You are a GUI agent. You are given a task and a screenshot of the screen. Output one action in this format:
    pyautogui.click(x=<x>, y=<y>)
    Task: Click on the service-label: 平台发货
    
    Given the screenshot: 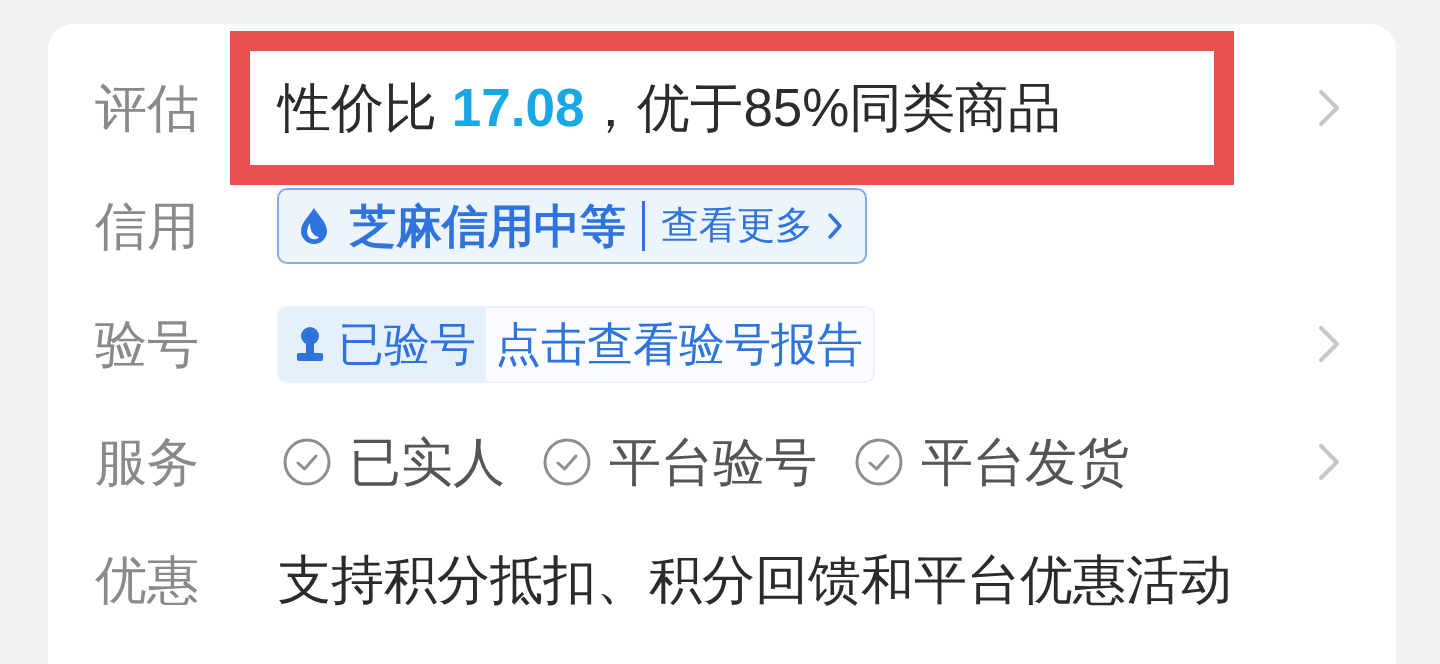 What is the action you would take?
    pyautogui.click(x=1025, y=462)
    